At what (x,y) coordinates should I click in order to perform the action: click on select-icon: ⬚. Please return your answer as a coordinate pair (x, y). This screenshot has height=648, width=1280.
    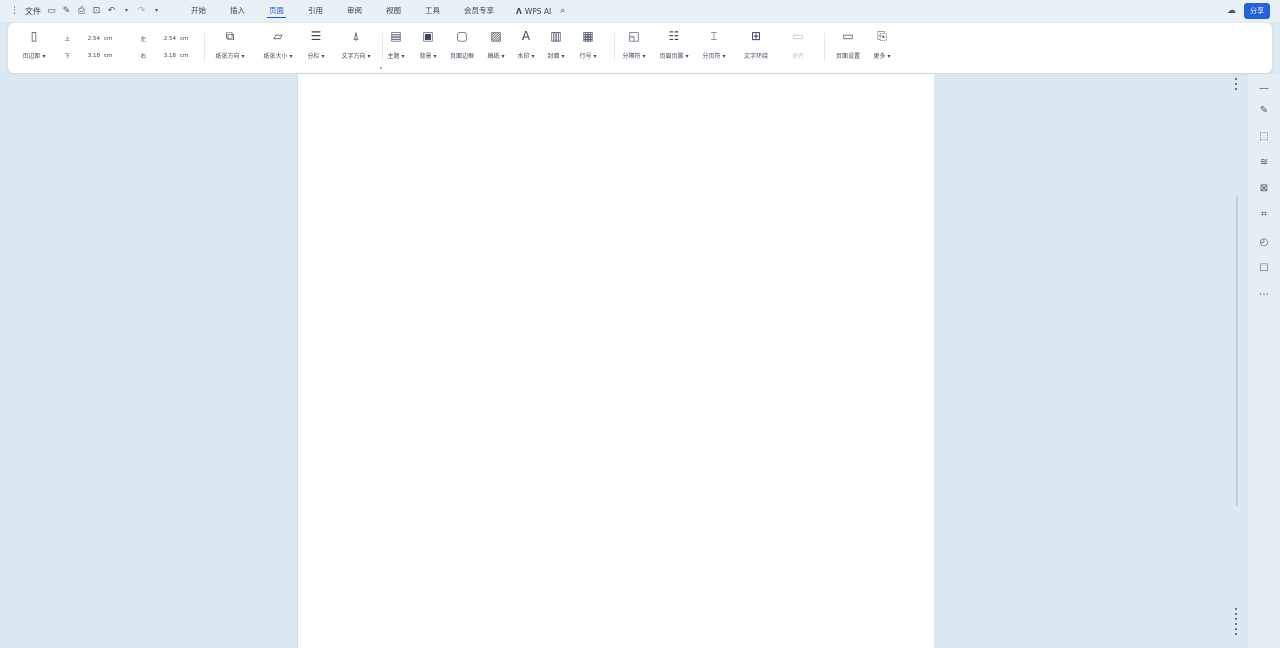
    Looking at the image, I should click on (1264, 137).